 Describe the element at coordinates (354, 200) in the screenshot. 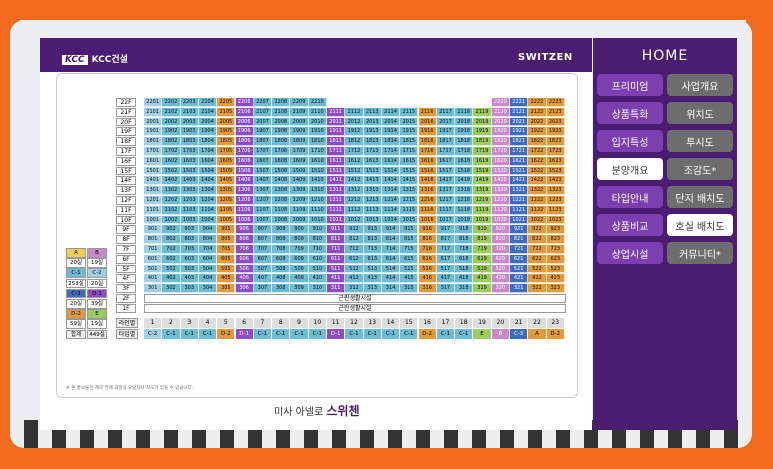

I see `unit-cell: 1212` at that location.